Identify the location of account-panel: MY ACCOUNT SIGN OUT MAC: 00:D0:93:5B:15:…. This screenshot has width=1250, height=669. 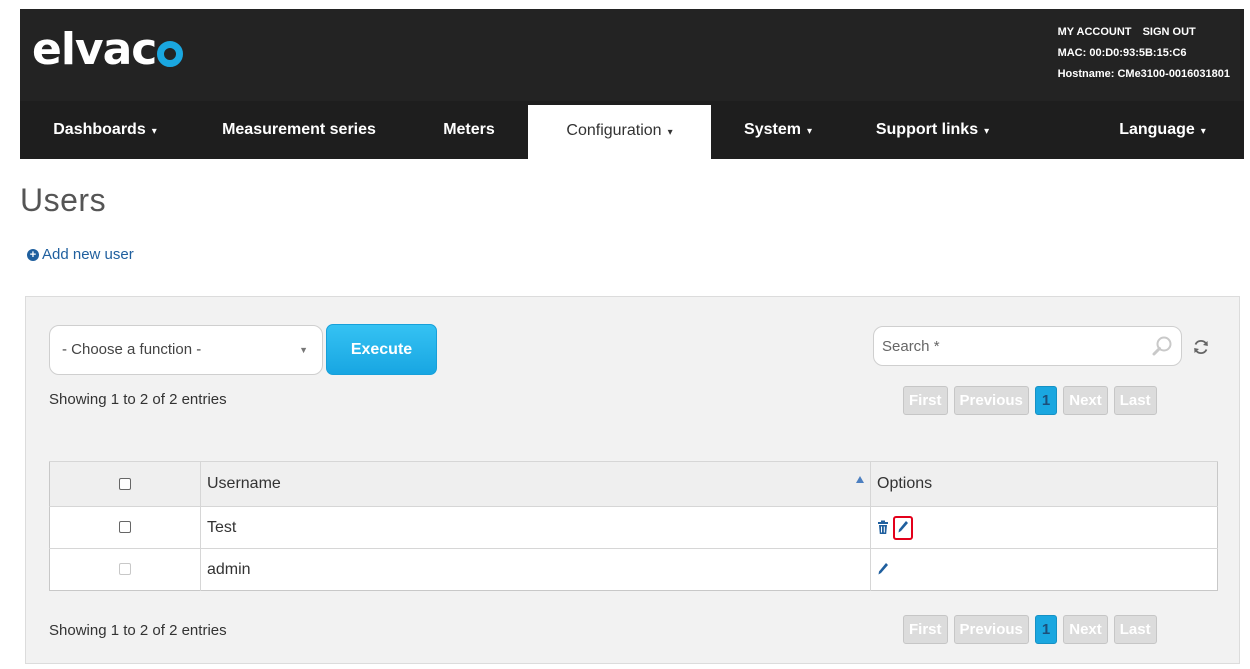
(1144, 53).